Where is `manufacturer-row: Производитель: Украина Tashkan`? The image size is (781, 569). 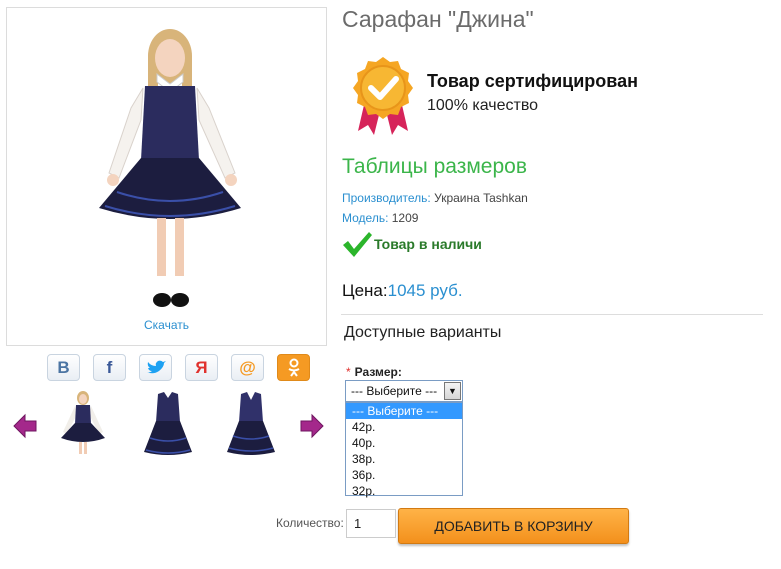
manufacturer-row: Производитель: Украина Tashkan is located at coordinates (435, 198).